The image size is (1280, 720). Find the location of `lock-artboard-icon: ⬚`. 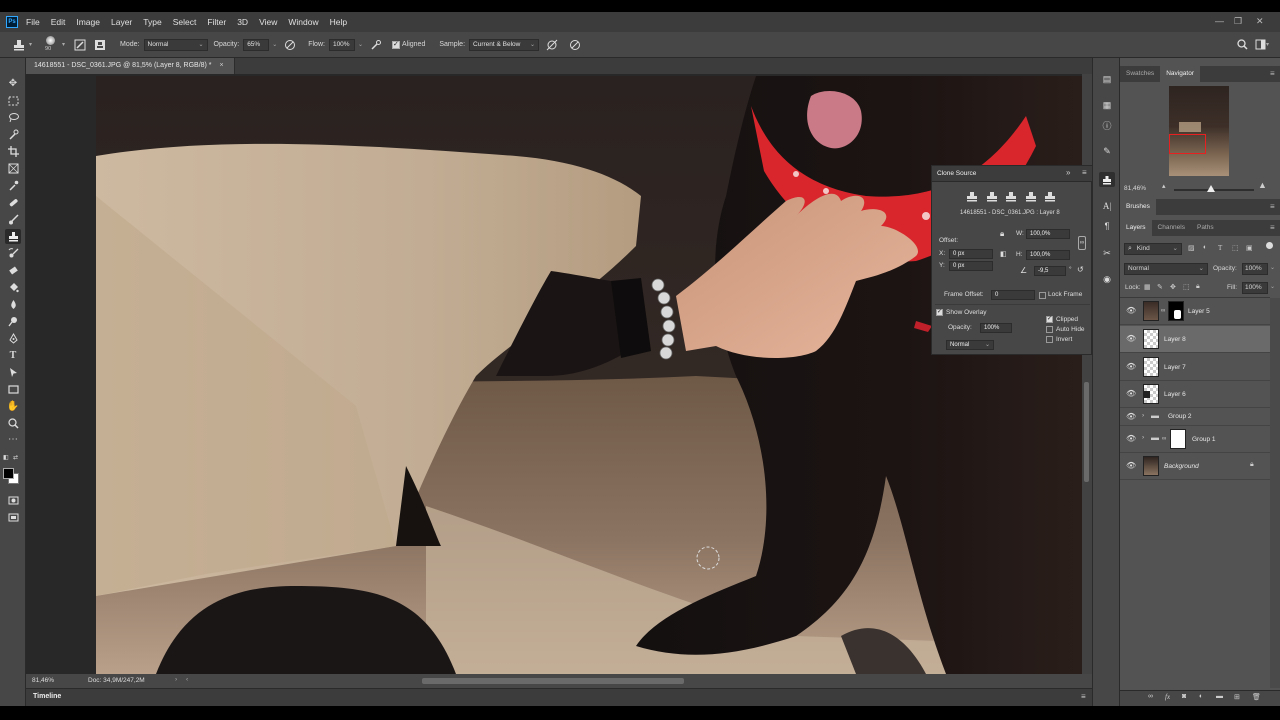

lock-artboard-icon: ⬚ is located at coordinates (1186, 287).